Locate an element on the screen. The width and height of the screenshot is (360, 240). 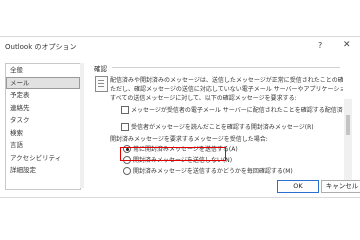
radio-ask-each-time is located at coordinates (127, 171).